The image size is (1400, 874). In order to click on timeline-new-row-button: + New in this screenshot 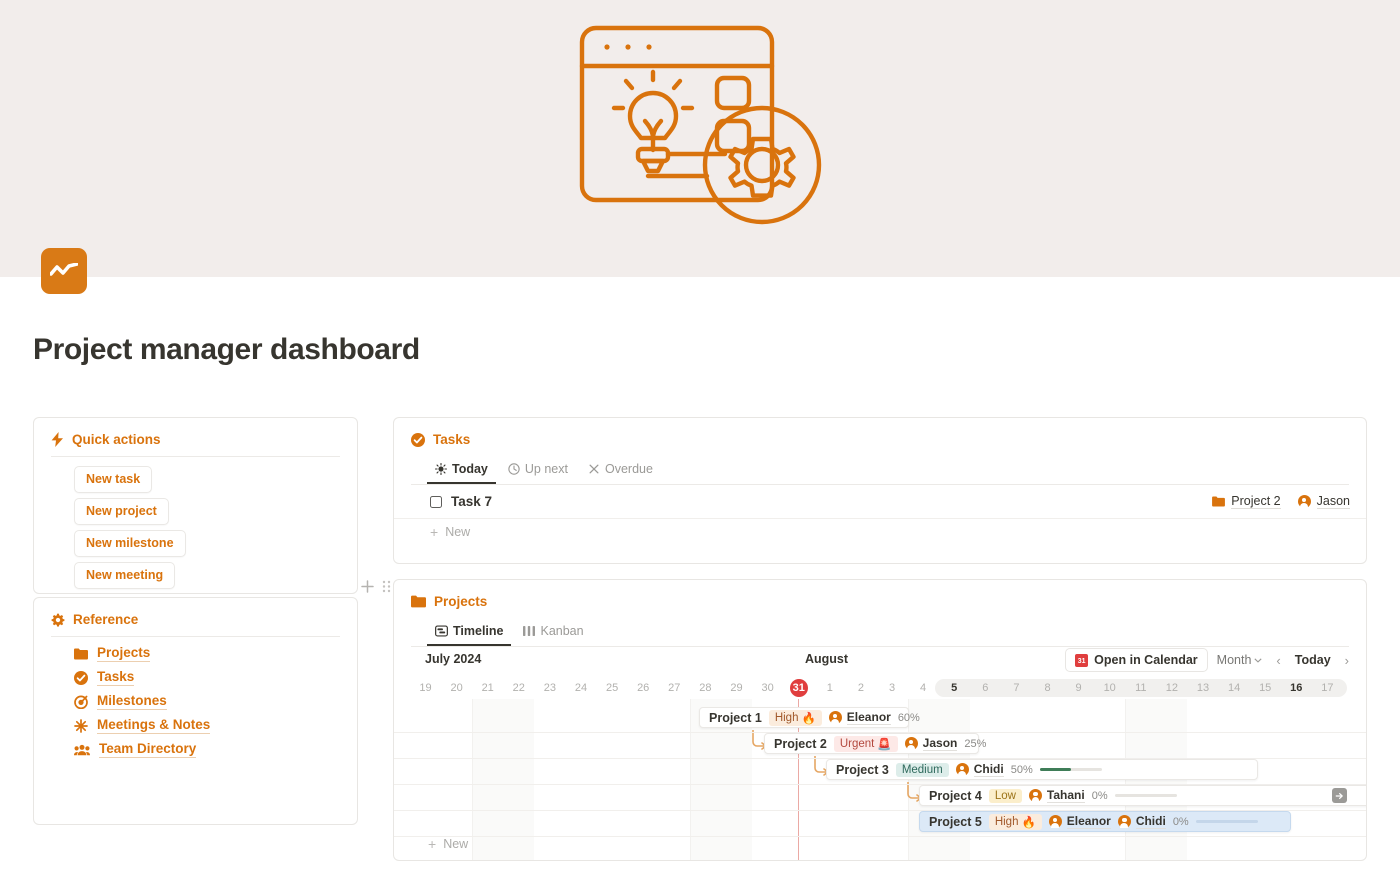, I will do `click(448, 844)`.